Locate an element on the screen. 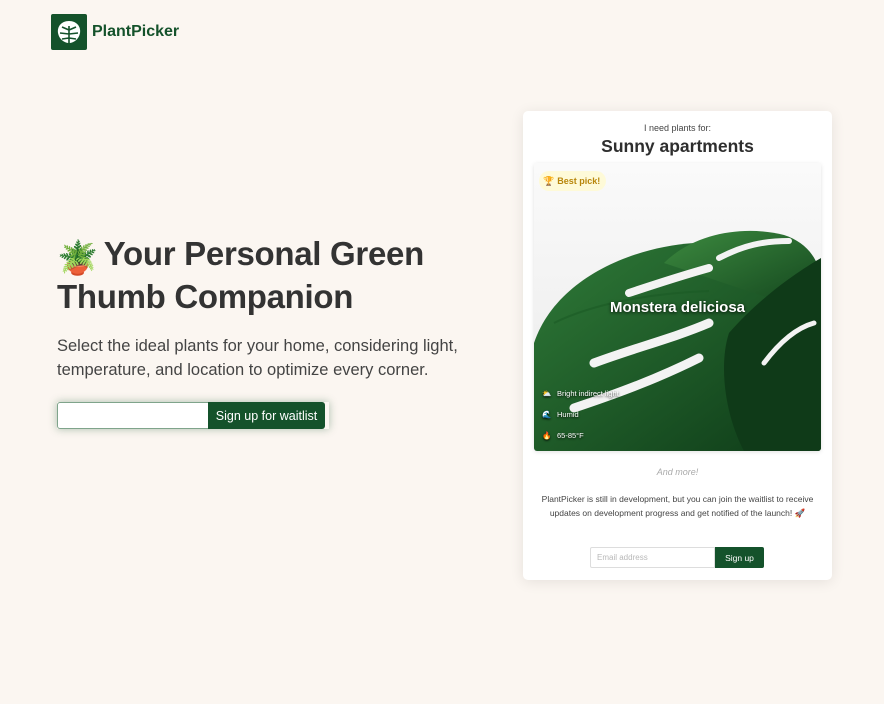 This screenshot has width=884, height=704. wave-icon: 🌊 is located at coordinates (547, 414).